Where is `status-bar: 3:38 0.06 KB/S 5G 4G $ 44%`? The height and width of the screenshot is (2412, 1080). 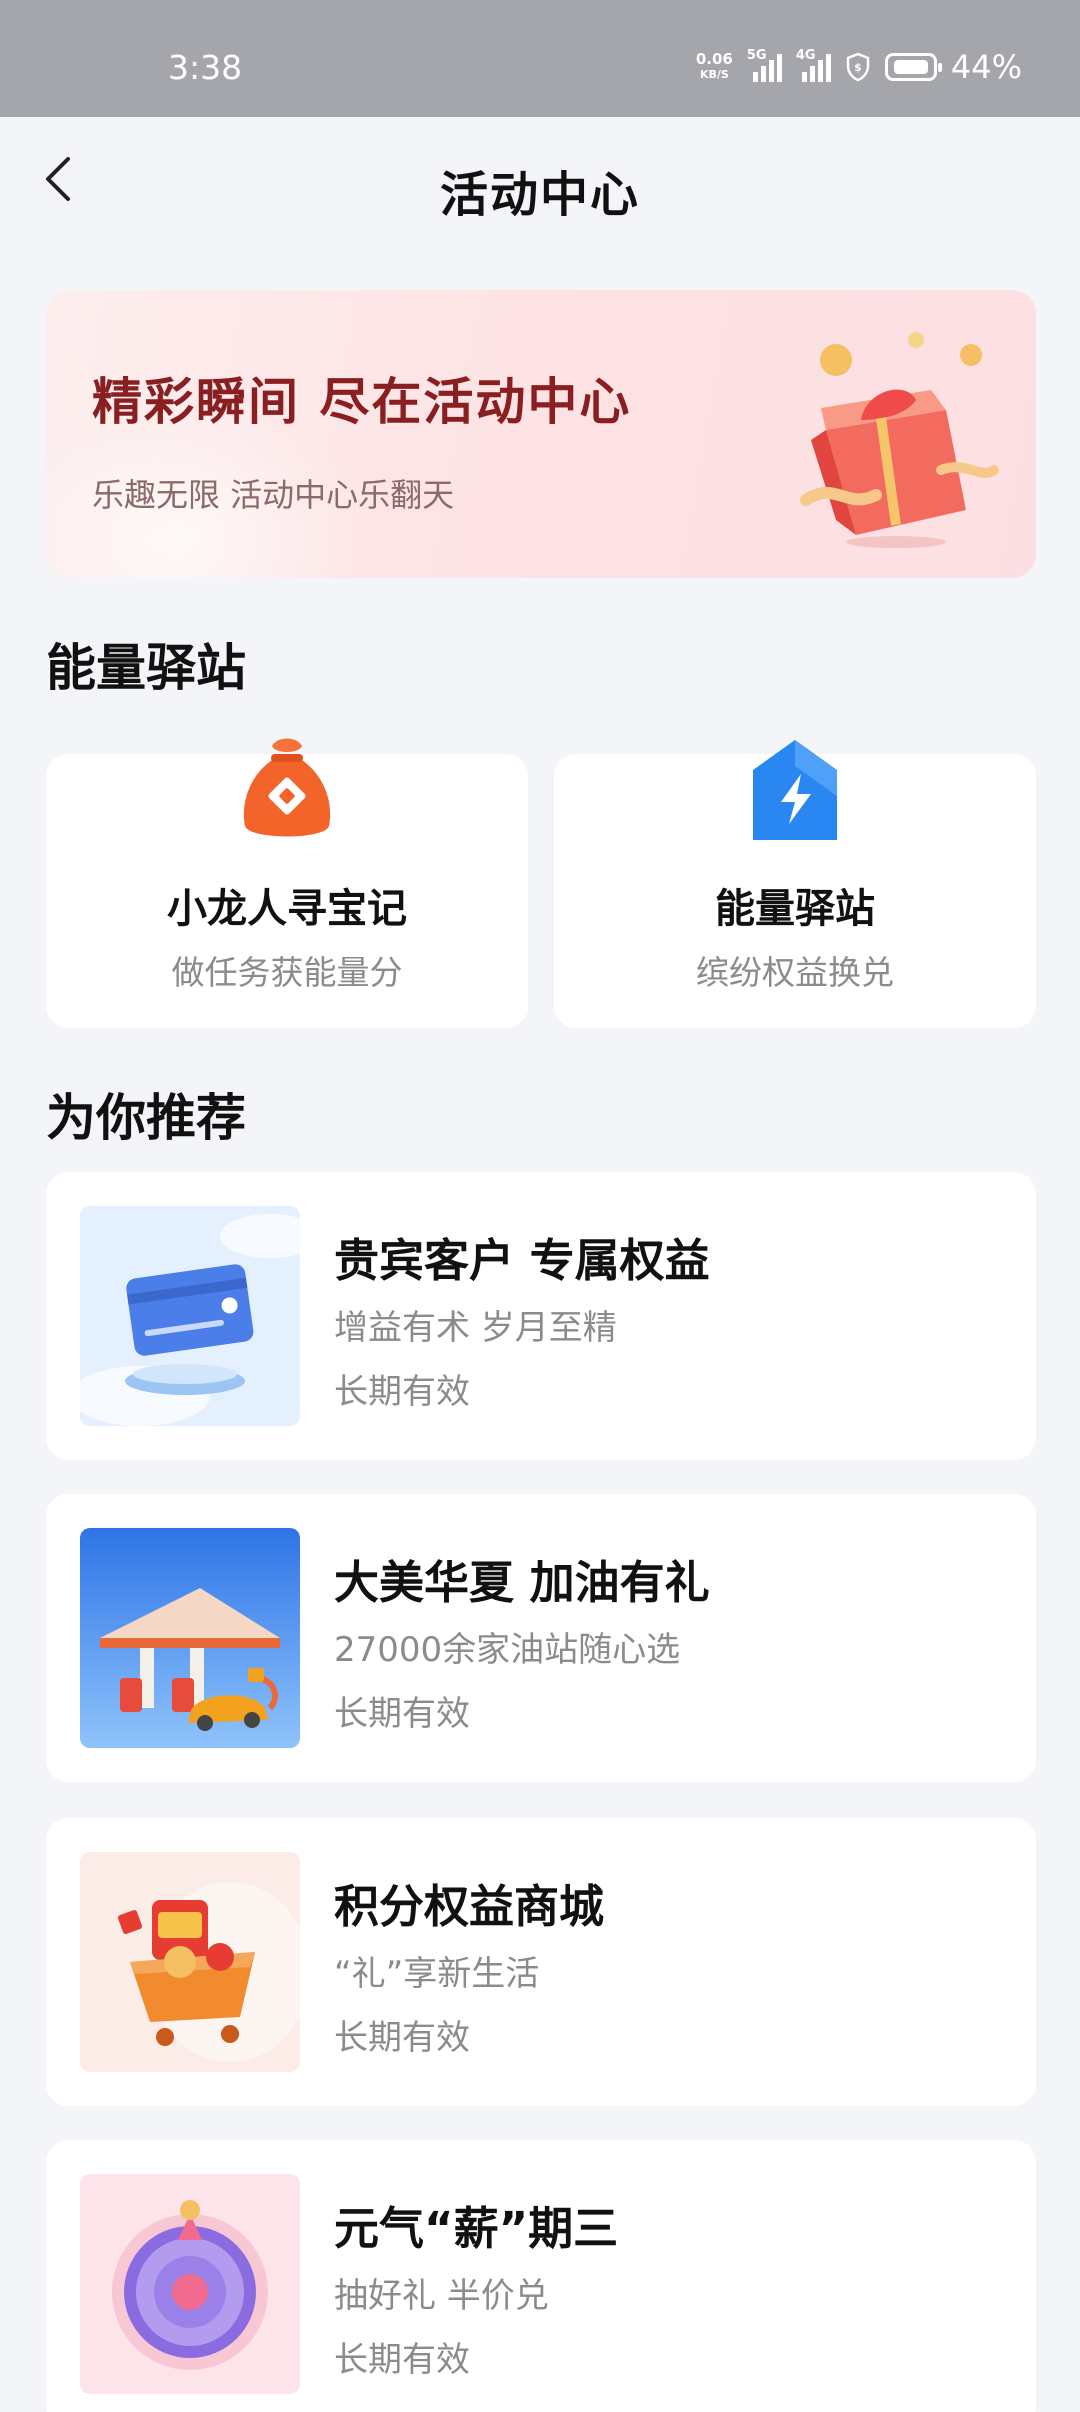 status-bar: 3:38 0.06 KB/S 5G 4G $ 44% is located at coordinates (540, 58).